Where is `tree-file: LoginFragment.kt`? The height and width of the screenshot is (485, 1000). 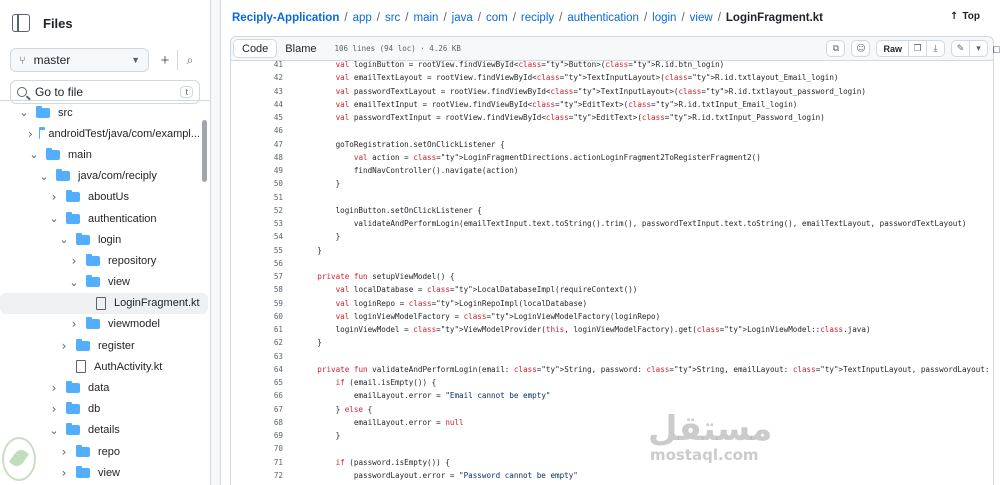 tree-file: LoginFragment.kt is located at coordinates (104, 303).